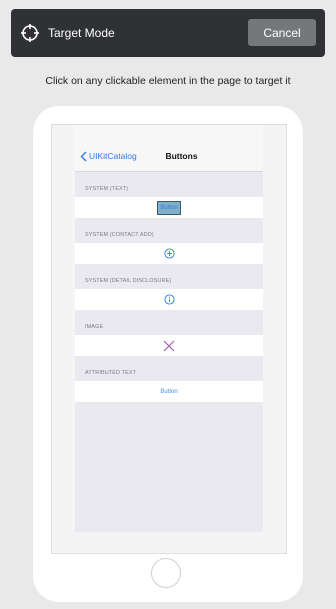  I want to click on section-header-system-text: SYSTEM (TEXT), so click(107, 189).